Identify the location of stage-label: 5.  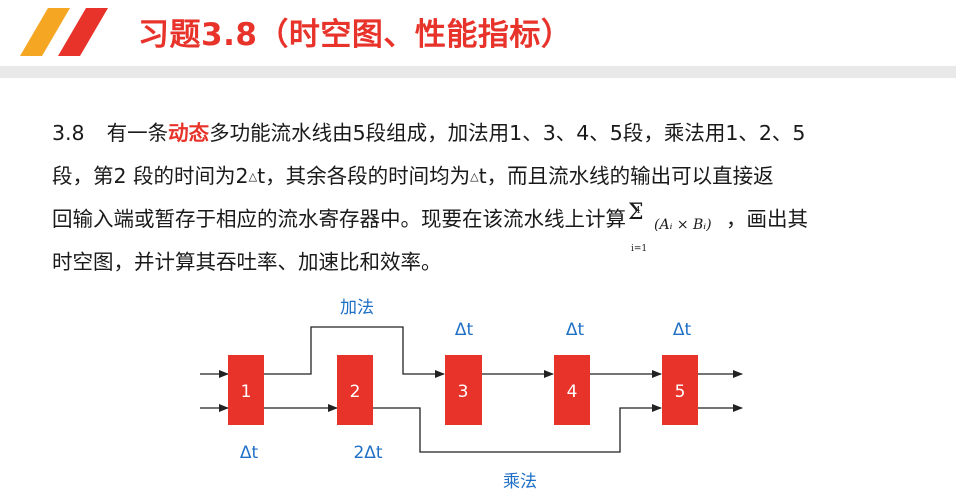
(680, 392).